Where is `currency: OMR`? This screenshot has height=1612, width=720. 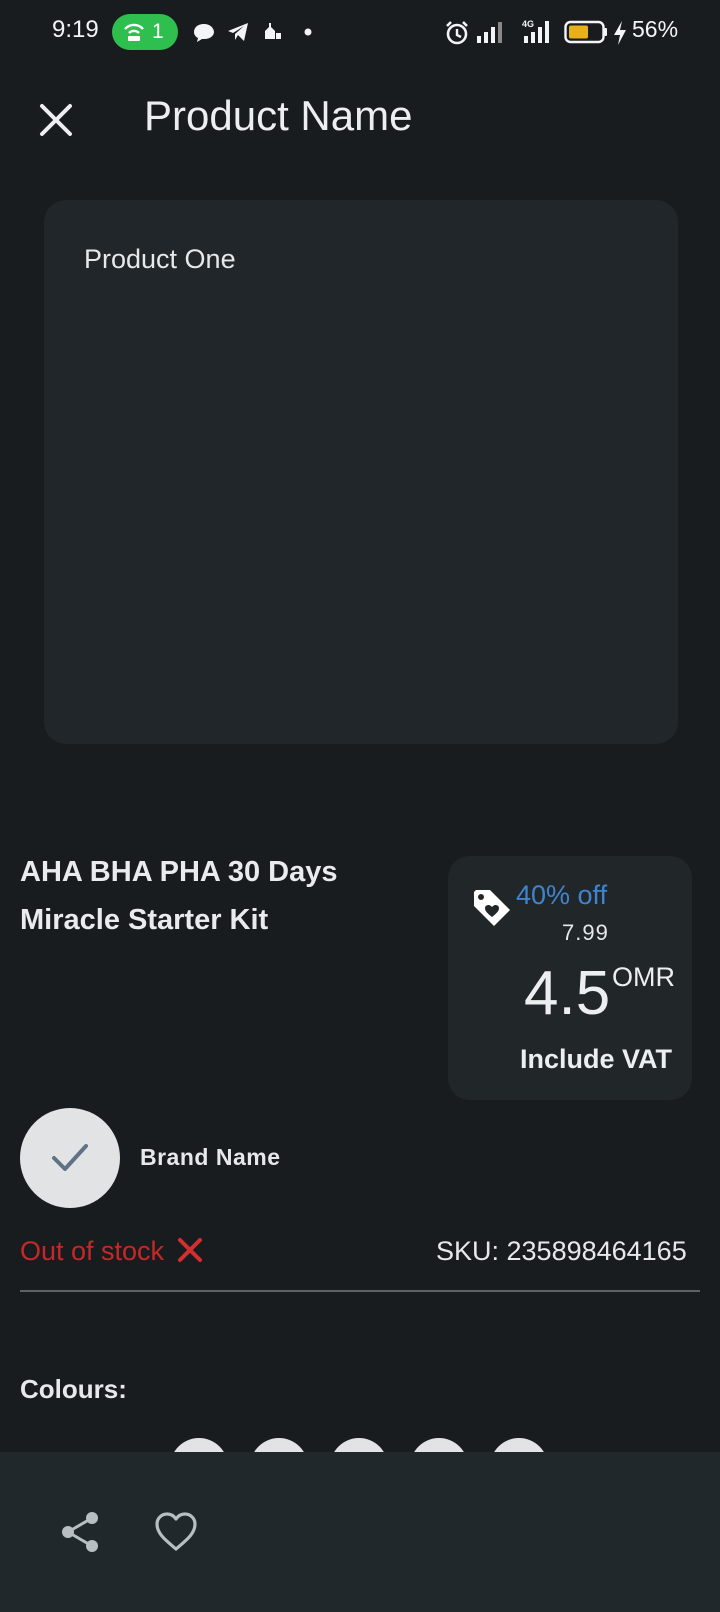 currency: OMR is located at coordinates (643, 977).